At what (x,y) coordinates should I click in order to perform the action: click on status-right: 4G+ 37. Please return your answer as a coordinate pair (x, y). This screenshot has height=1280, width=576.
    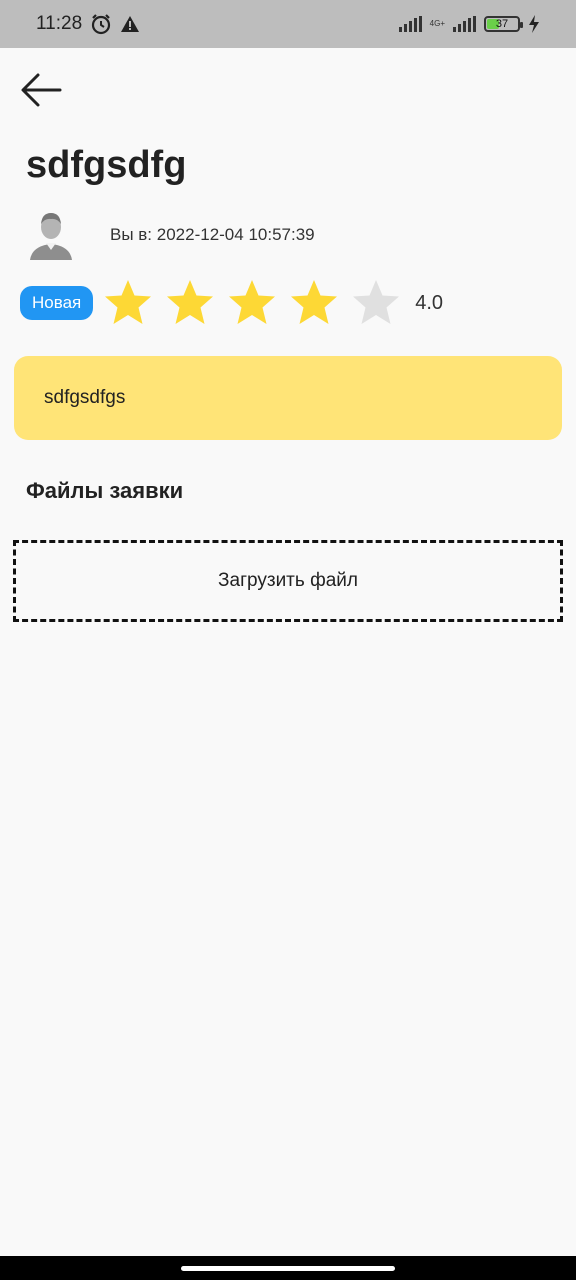
    Looking at the image, I should click on (469, 24).